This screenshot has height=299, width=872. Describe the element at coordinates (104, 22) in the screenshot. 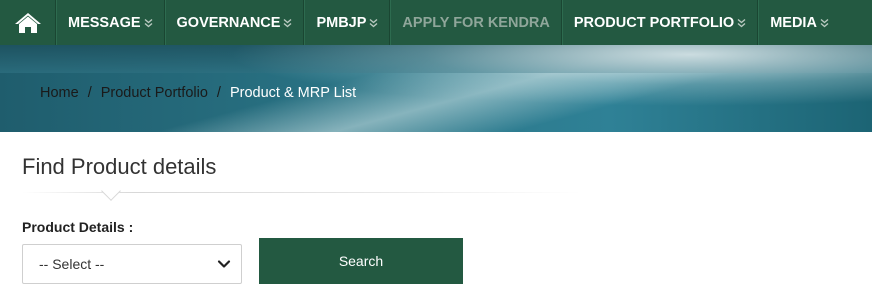

I see `nav-item-label: MESSAGE` at that location.